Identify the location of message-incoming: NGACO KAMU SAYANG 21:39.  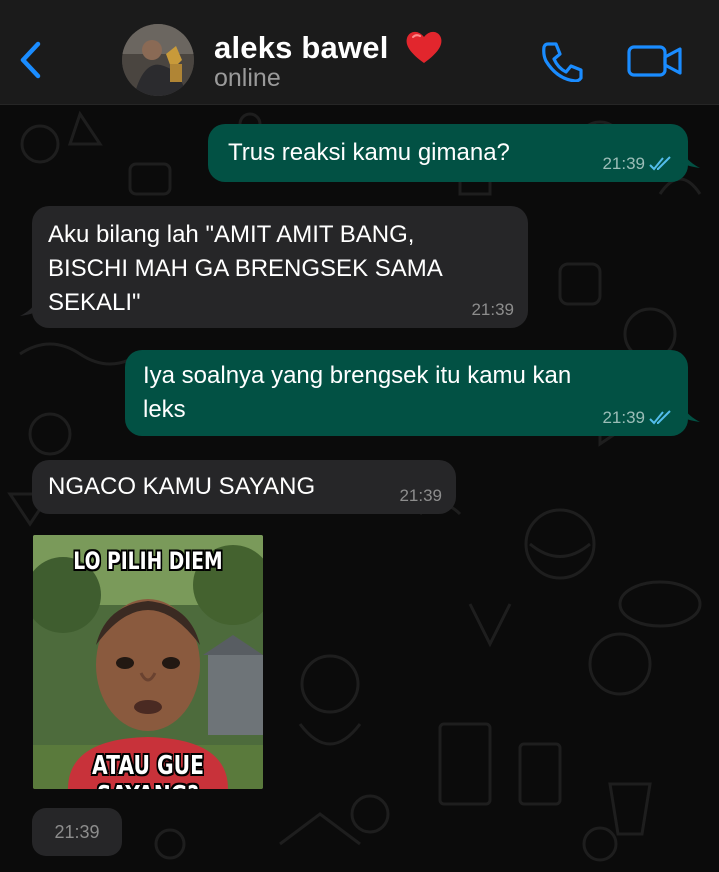
(244, 487).